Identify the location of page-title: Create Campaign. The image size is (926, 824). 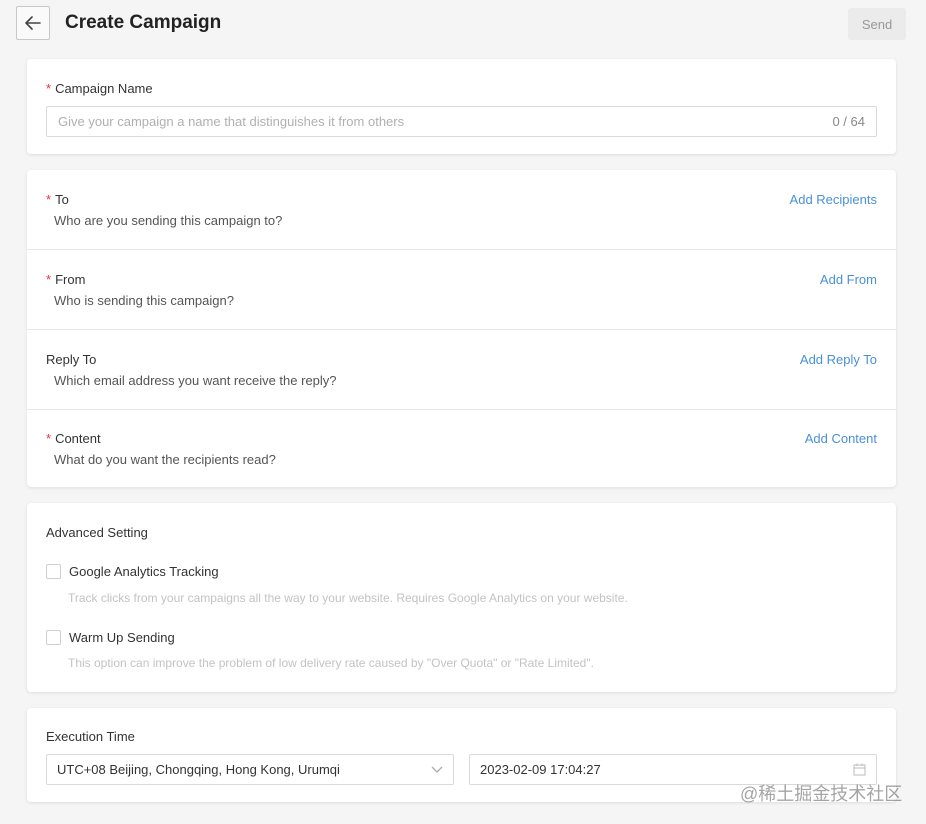
(143, 22).